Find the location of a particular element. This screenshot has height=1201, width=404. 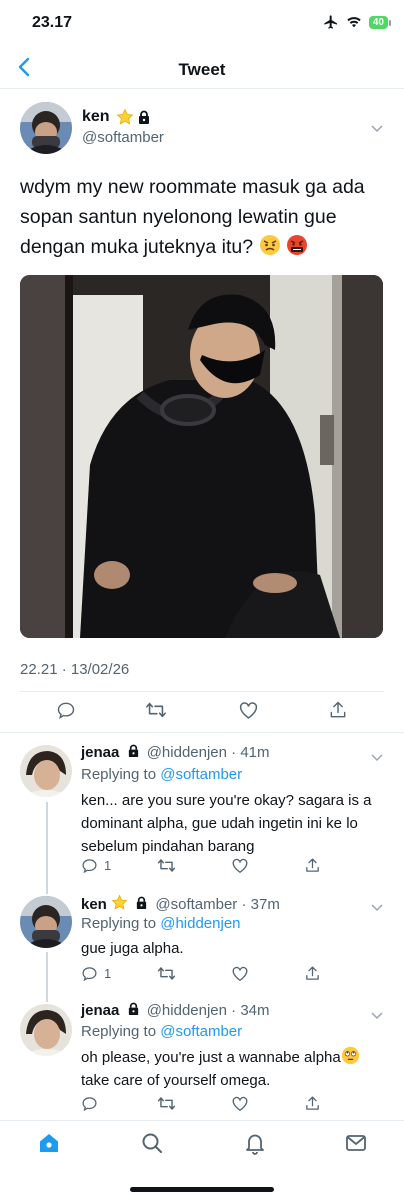

status-time: 23.17 is located at coordinates (52, 22).